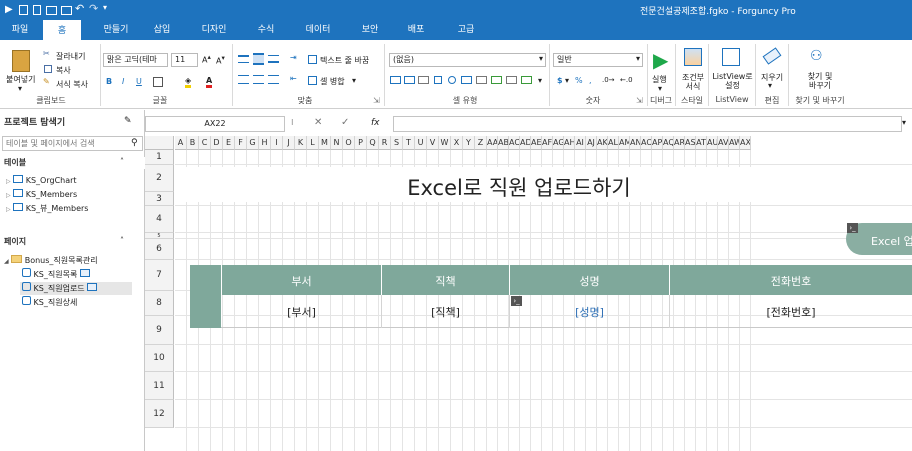 This screenshot has height=451, width=912. Describe the element at coordinates (109, 81) in the screenshot. I see `bold-icon: B` at that location.